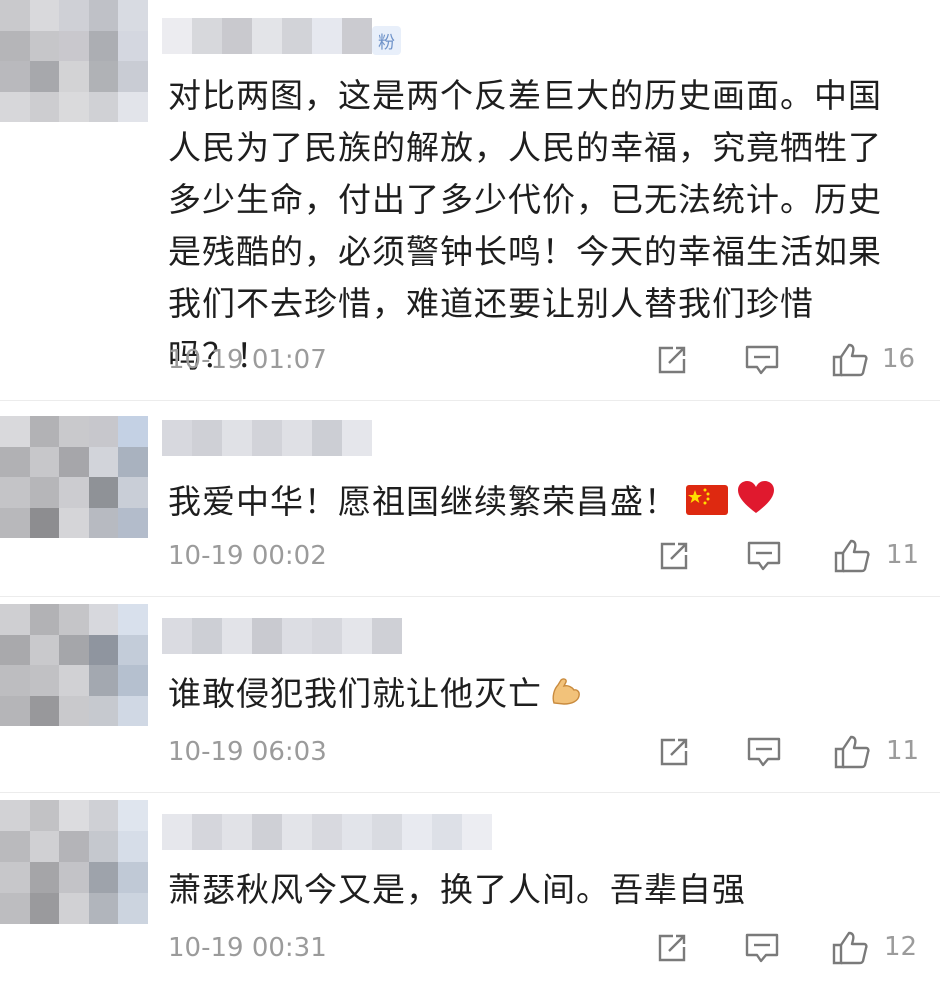 The image size is (940, 1000). What do you see at coordinates (566, 696) in the screenshot?
I see `flexed-biceps-icon` at bounding box center [566, 696].